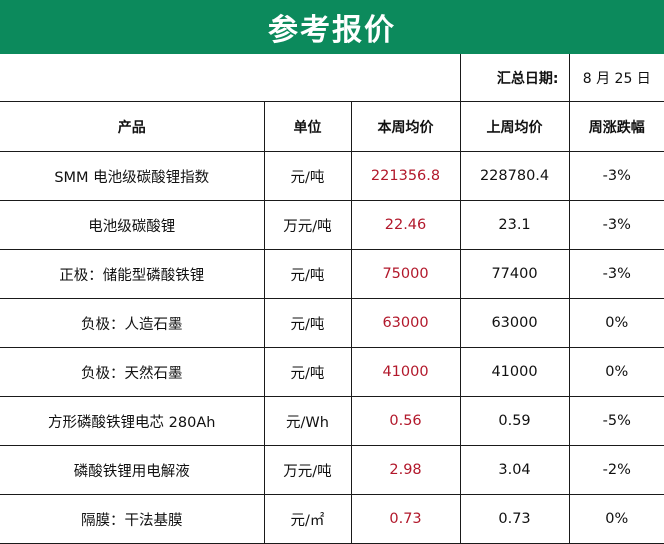 Image resolution: width=664 pixels, height=544 pixels. What do you see at coordinates (514, 470) in the screenshot?
I see `cell-last-week: 3.04` at bounding box center [514, 470].